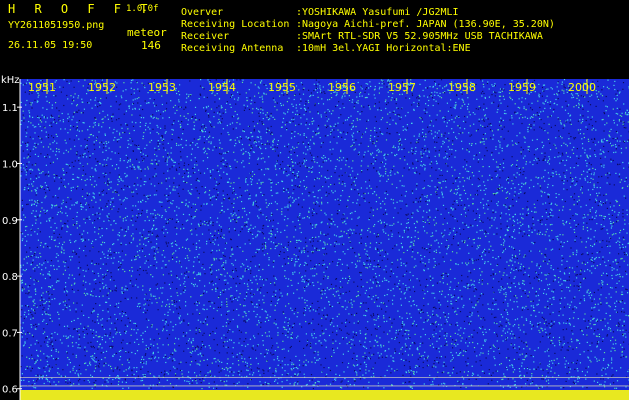 This screenshot has height=400, width=629. Describe the element at coordinates (42, 87) in the screenshot. I see `x-tick-label: 1951` at that location.